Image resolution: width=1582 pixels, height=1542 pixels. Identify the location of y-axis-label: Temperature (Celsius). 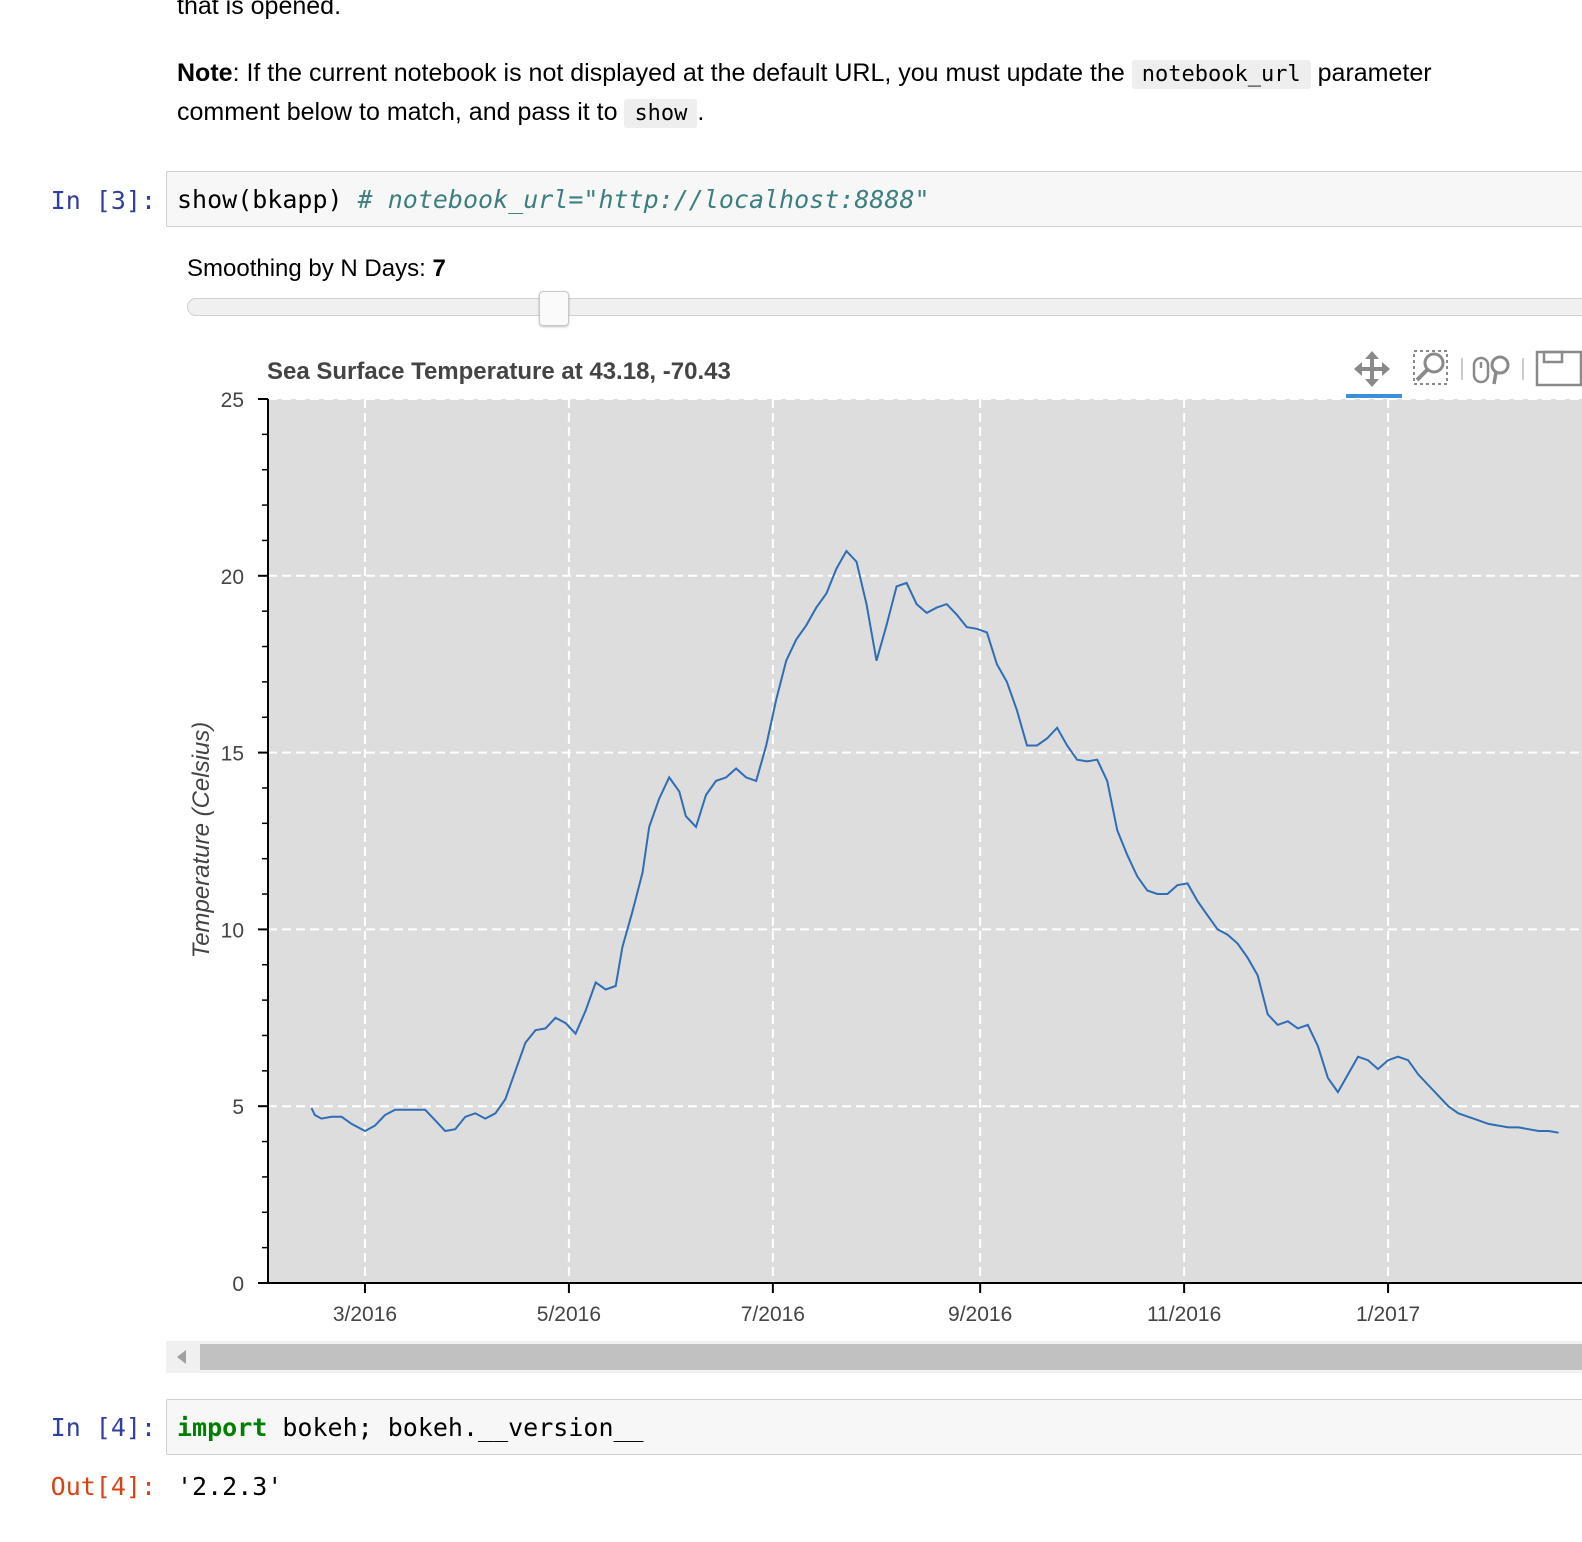
(201, 840).